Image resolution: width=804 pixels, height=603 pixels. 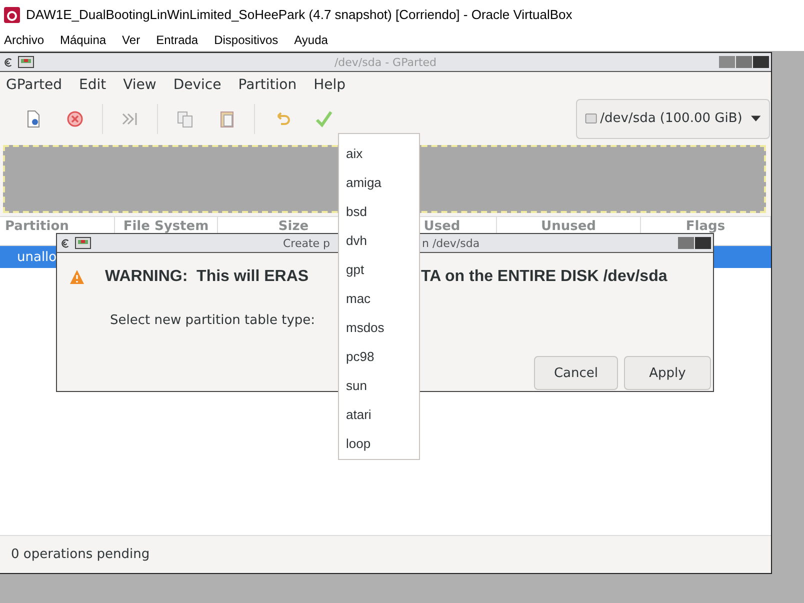 I want to click on menu-item: Partition, so click(x=268, y=85).